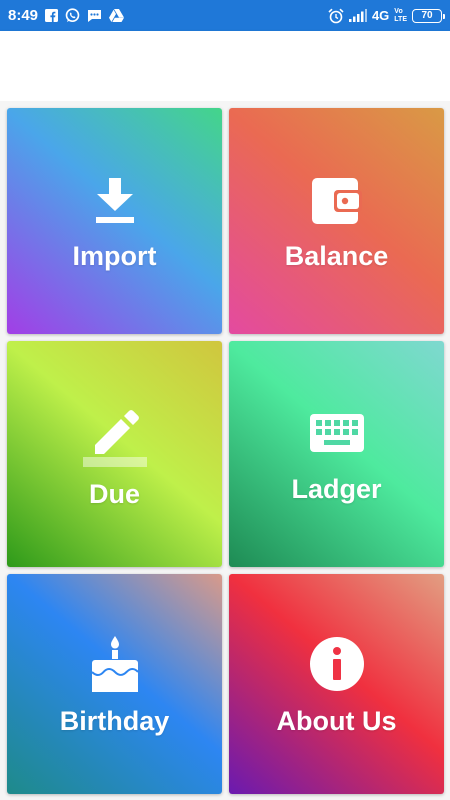 The width and height of the screenshot is (450, 800). Describe the element at coordinates (225, 15) in the screenshot. I see `status-bar: 8:49 4G Vo LTE 70` at that location.